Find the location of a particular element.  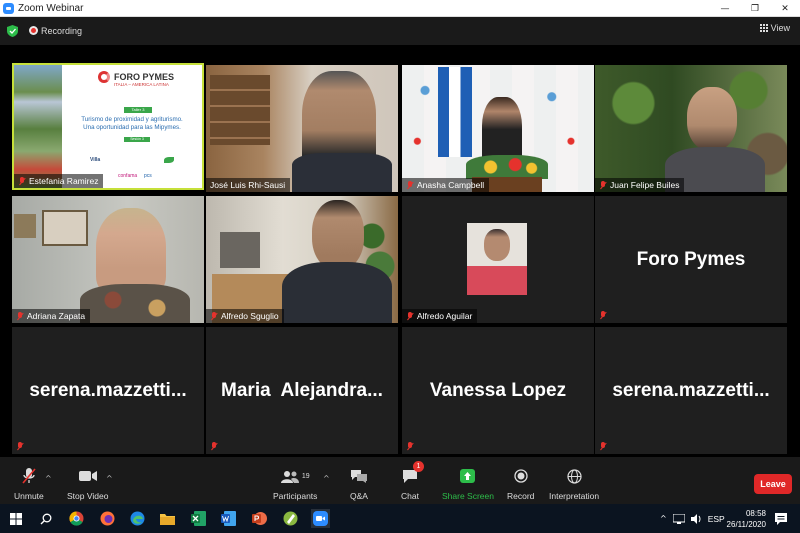

word-icon is located at coordinates (228, 518).